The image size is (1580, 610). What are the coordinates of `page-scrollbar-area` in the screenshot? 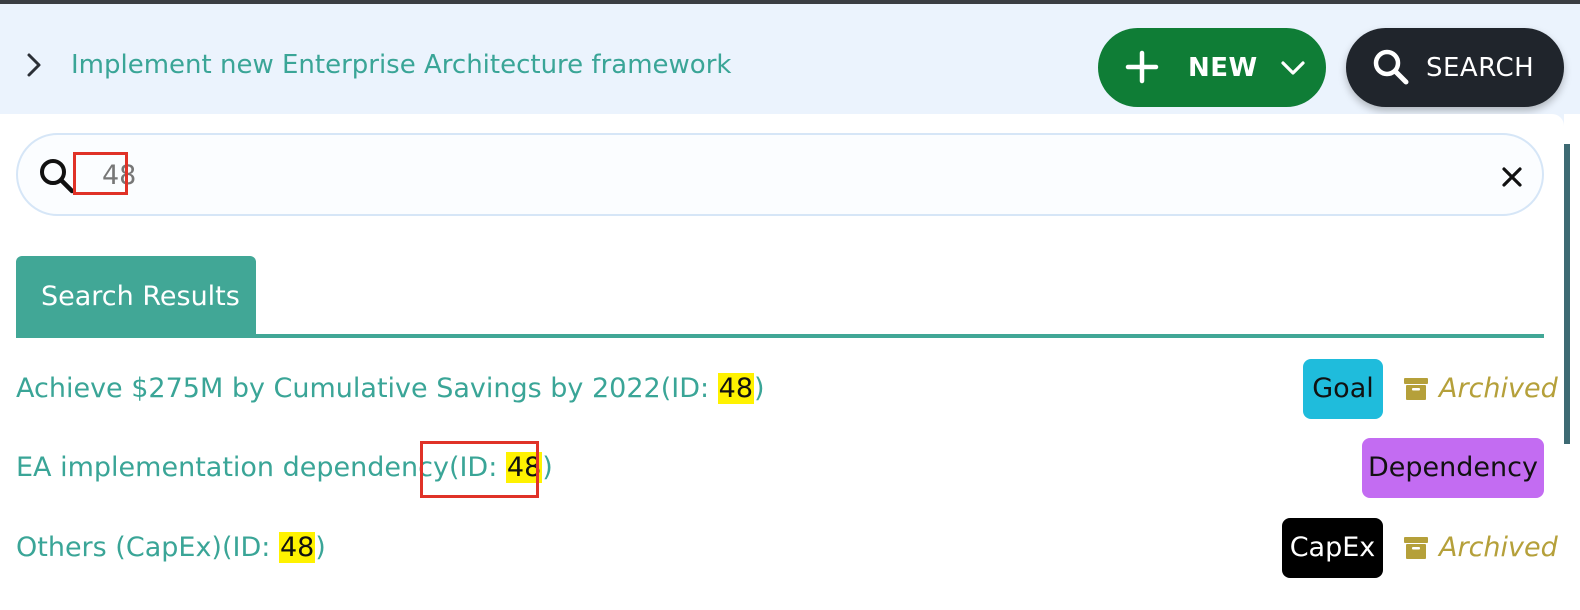 It's located at (1572, 362).